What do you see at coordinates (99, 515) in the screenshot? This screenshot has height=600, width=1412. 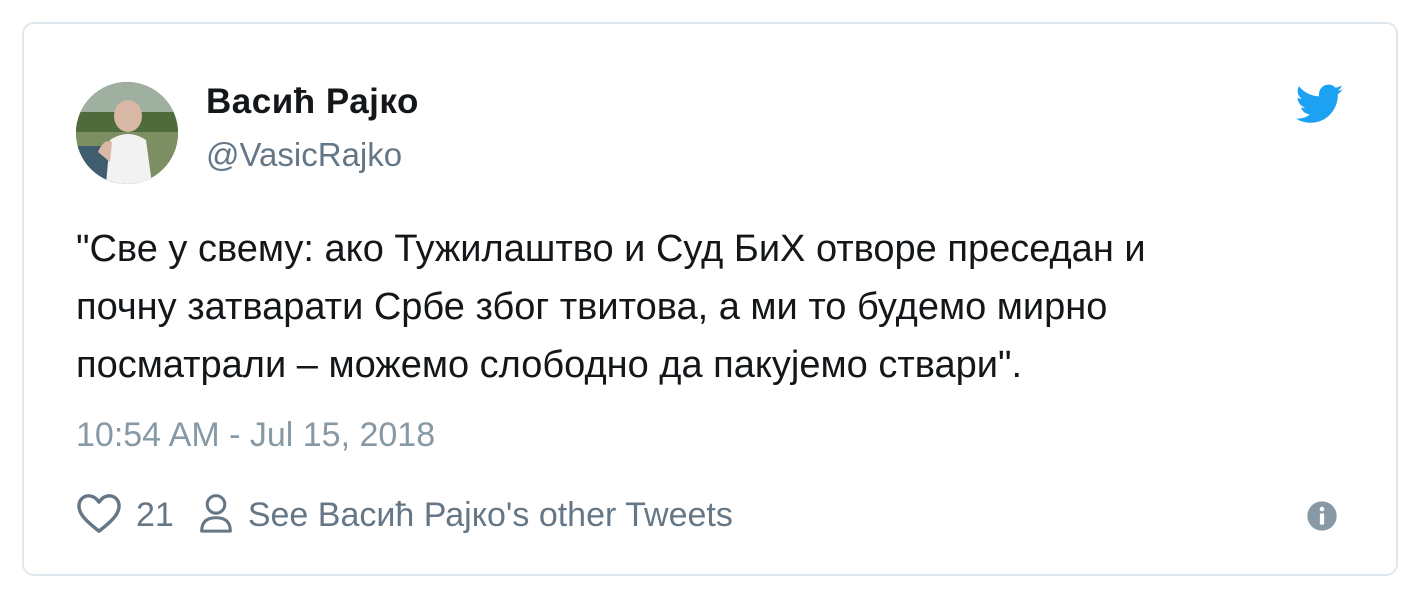 I see `heart-icon` at bounding box center [99, 515].